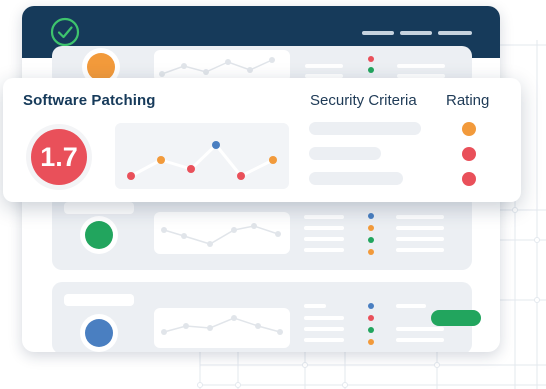 Image resolution: width=546 pixels, height=389 pixels. What do you see at coordinates (202, 156) in the screenshot?
I see `trend-sparkline` at bounding box center [202, 156].